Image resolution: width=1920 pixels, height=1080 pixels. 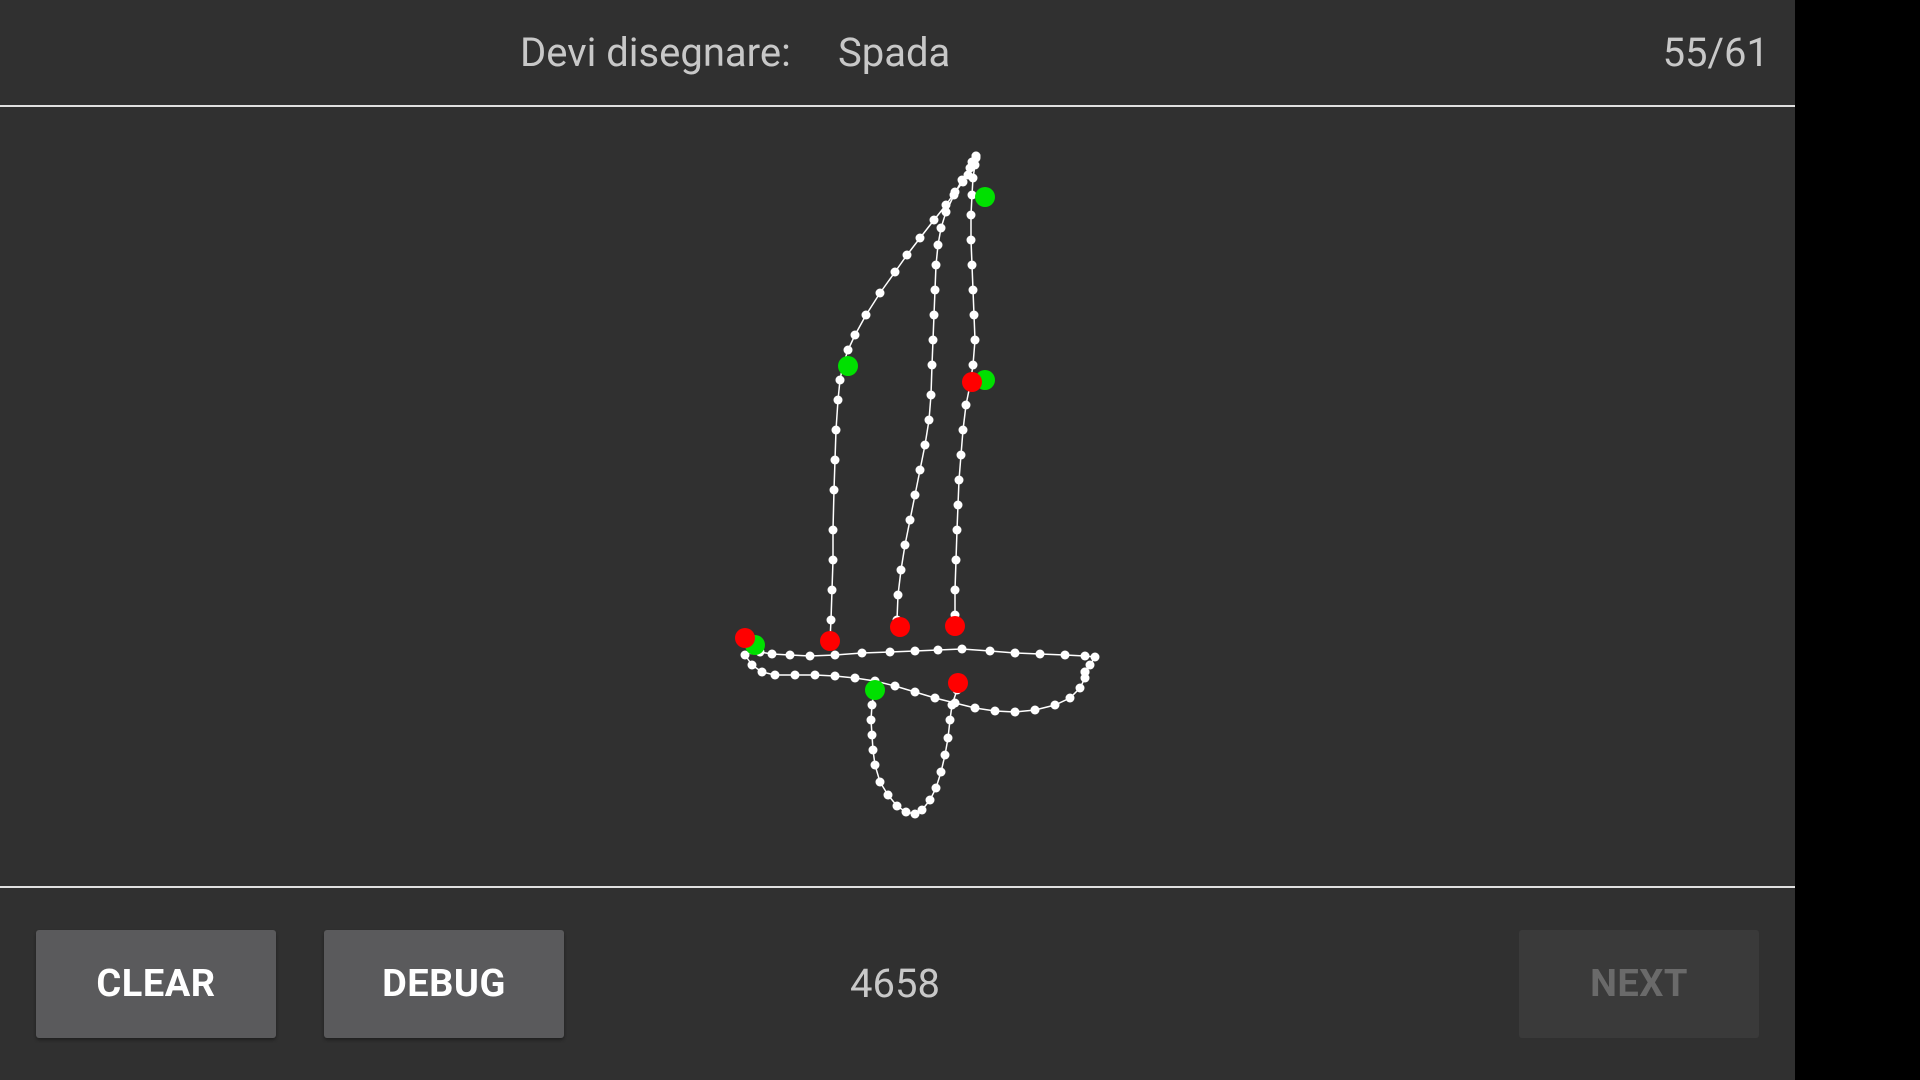 I want to click on next-button: NEXT, so click(x=1639, y=984).